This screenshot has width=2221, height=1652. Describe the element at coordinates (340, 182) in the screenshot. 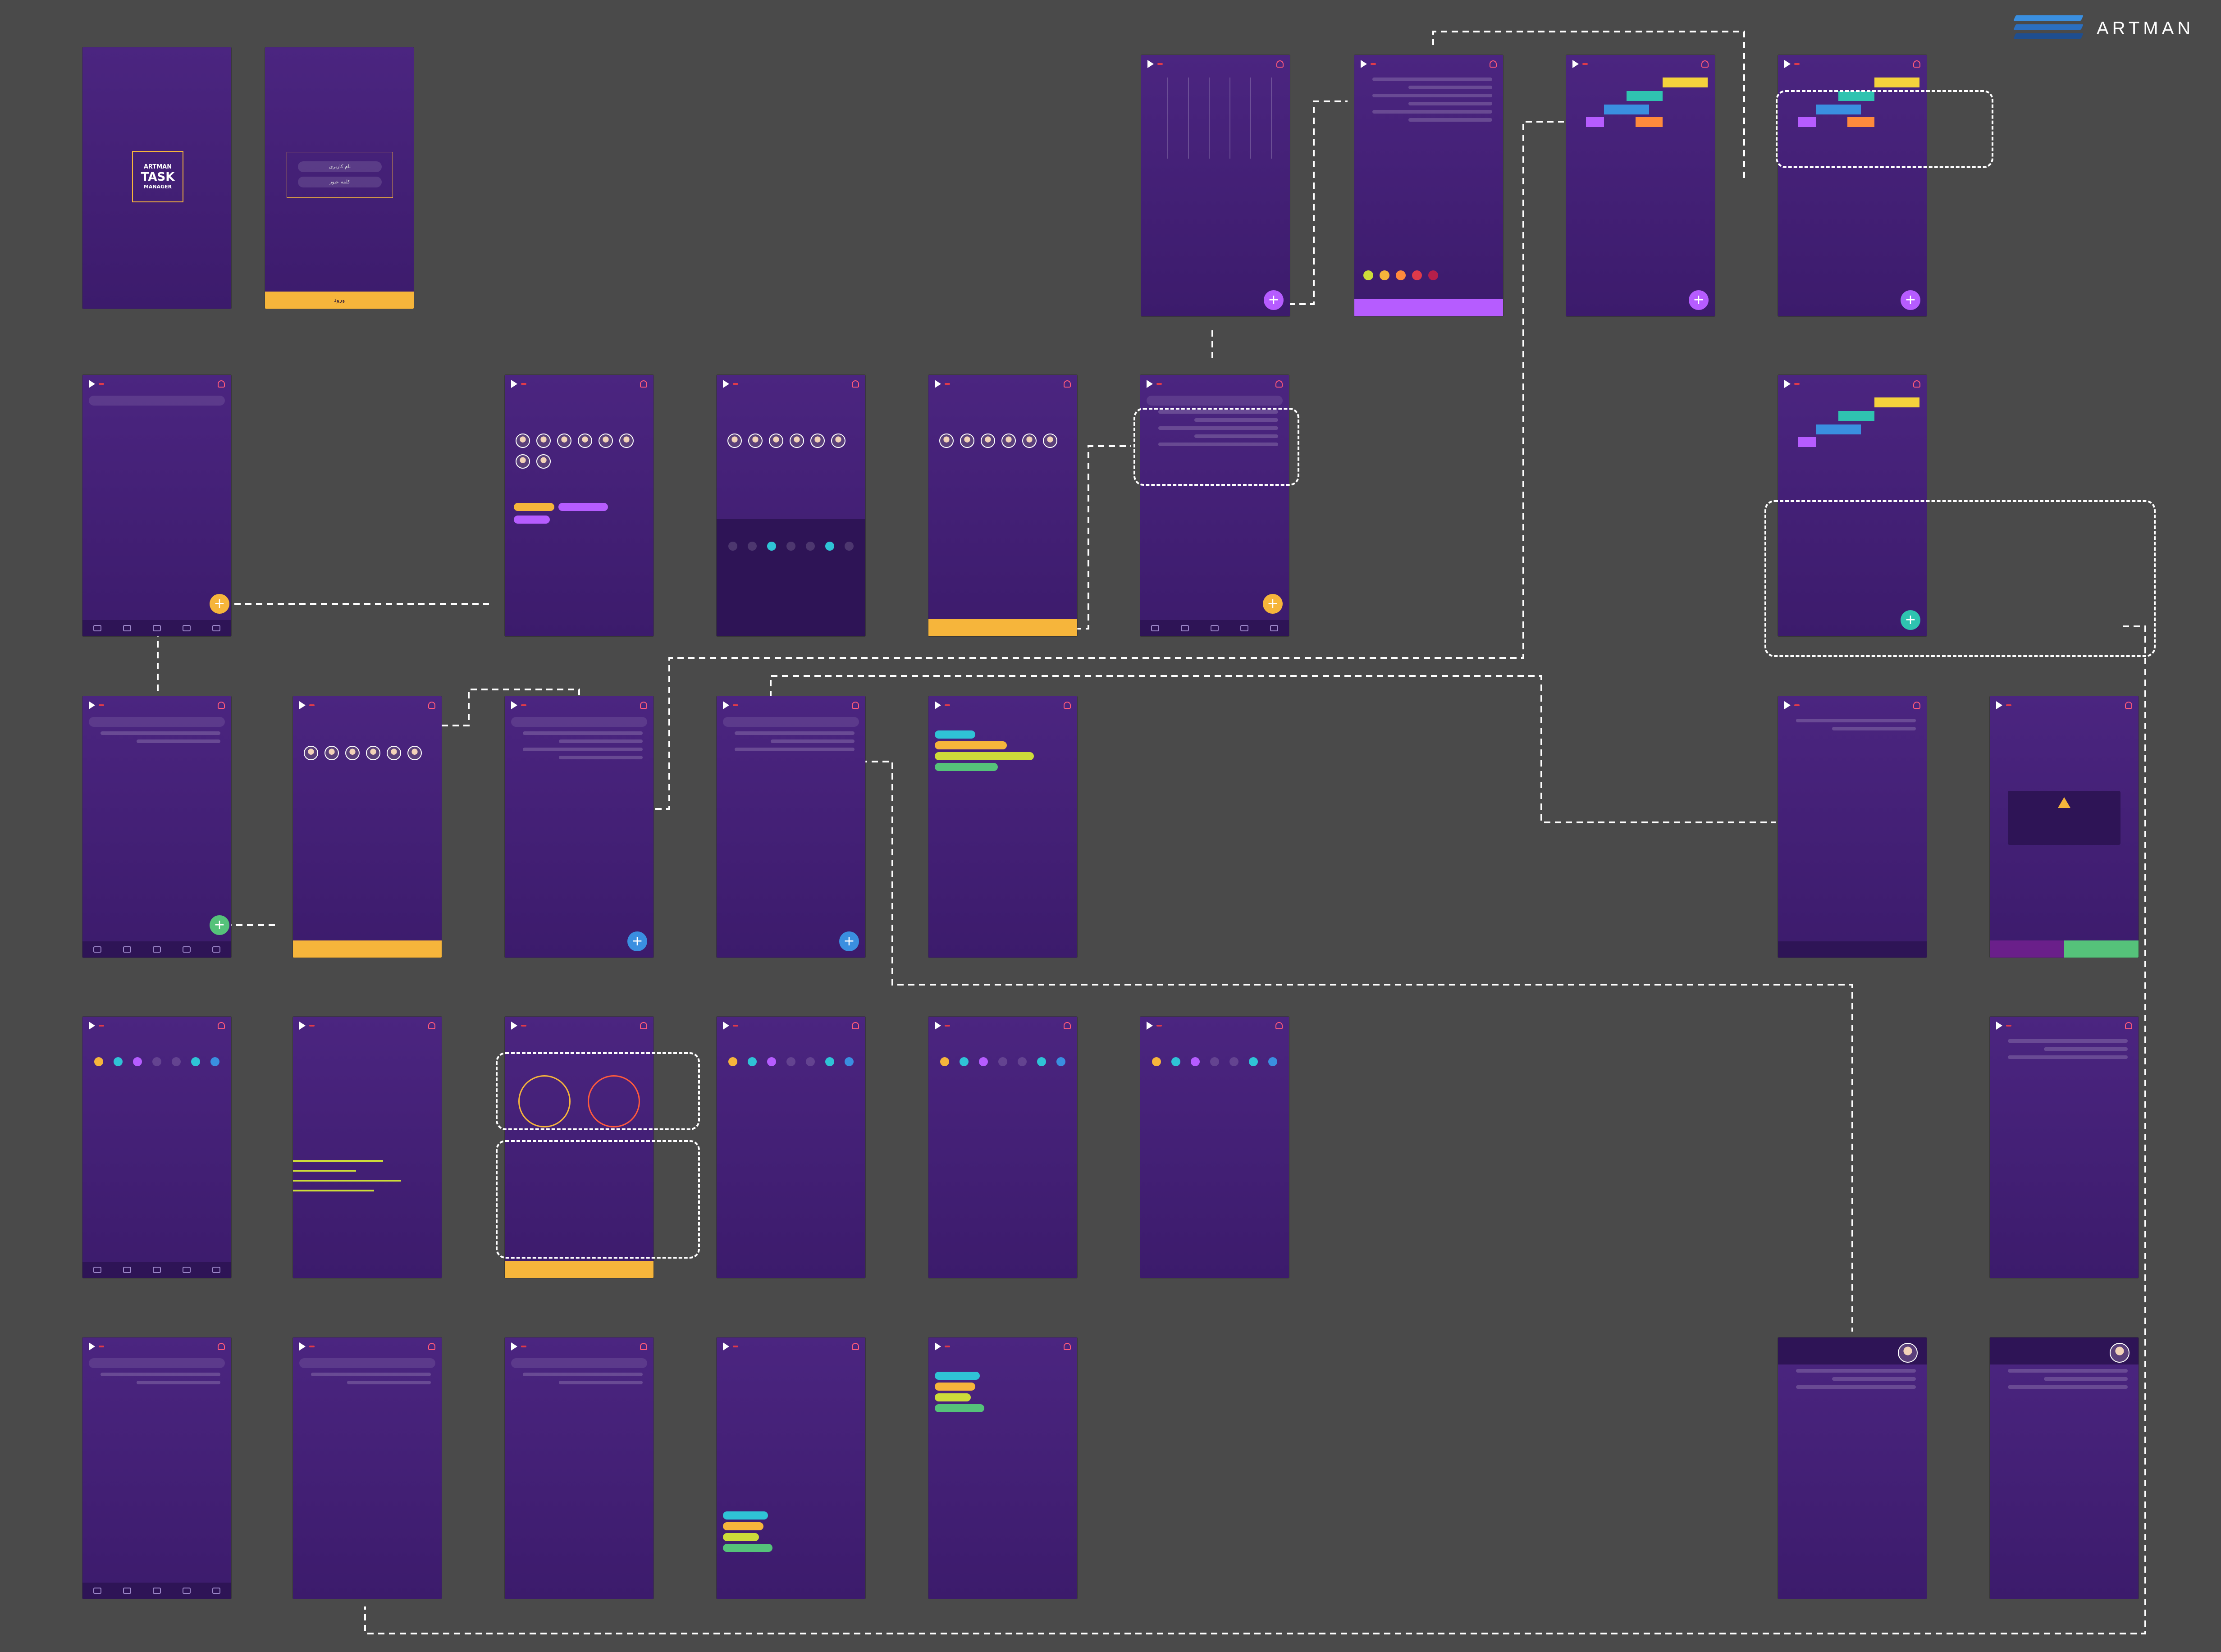

I see `password-field: کلمه عبور` at that location.